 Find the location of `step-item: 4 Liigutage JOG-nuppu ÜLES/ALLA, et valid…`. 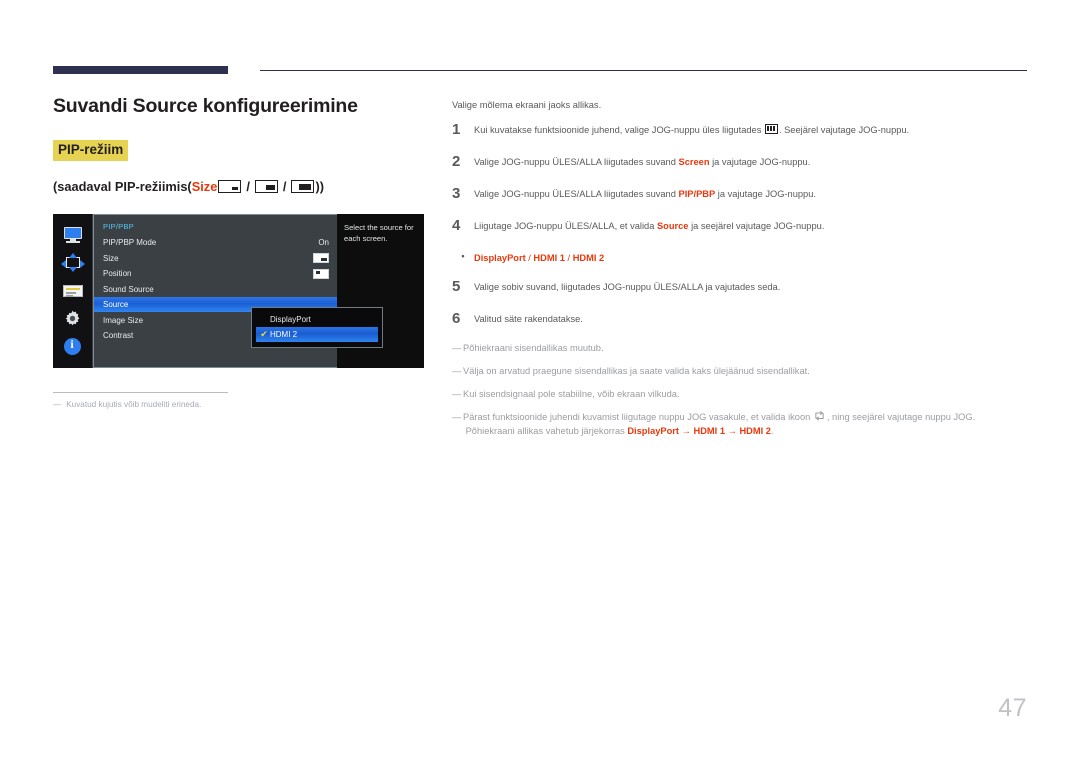

step-item: 4 Liigutage JOG-nuppu ÜLES/ALLA, et valid… is located at coordinates (739, 225).